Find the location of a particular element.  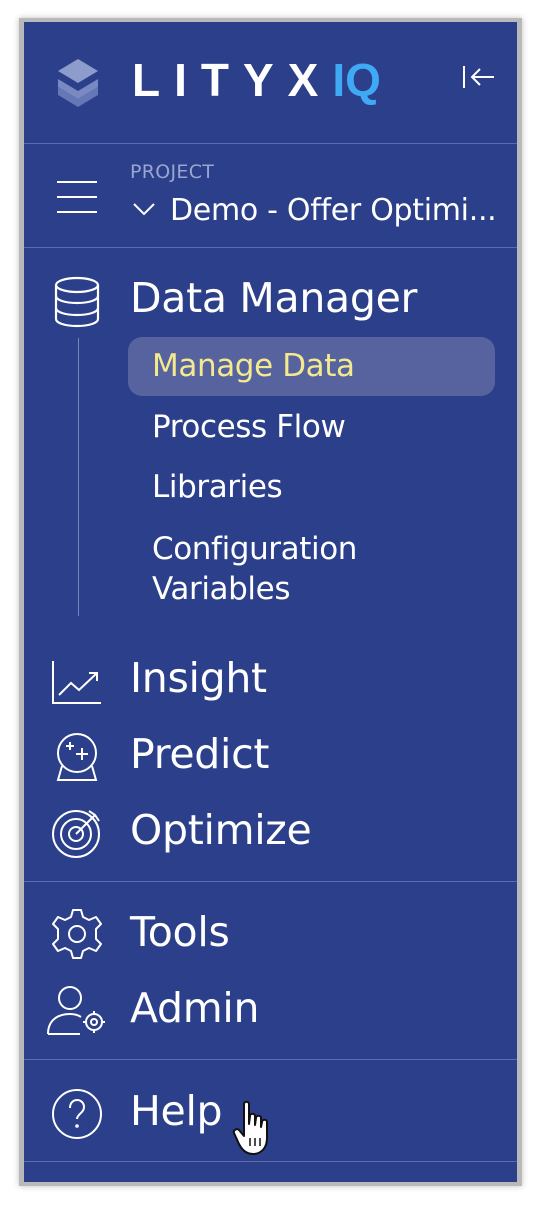

nav-insight: Insight is located at coordinates (198, 678).